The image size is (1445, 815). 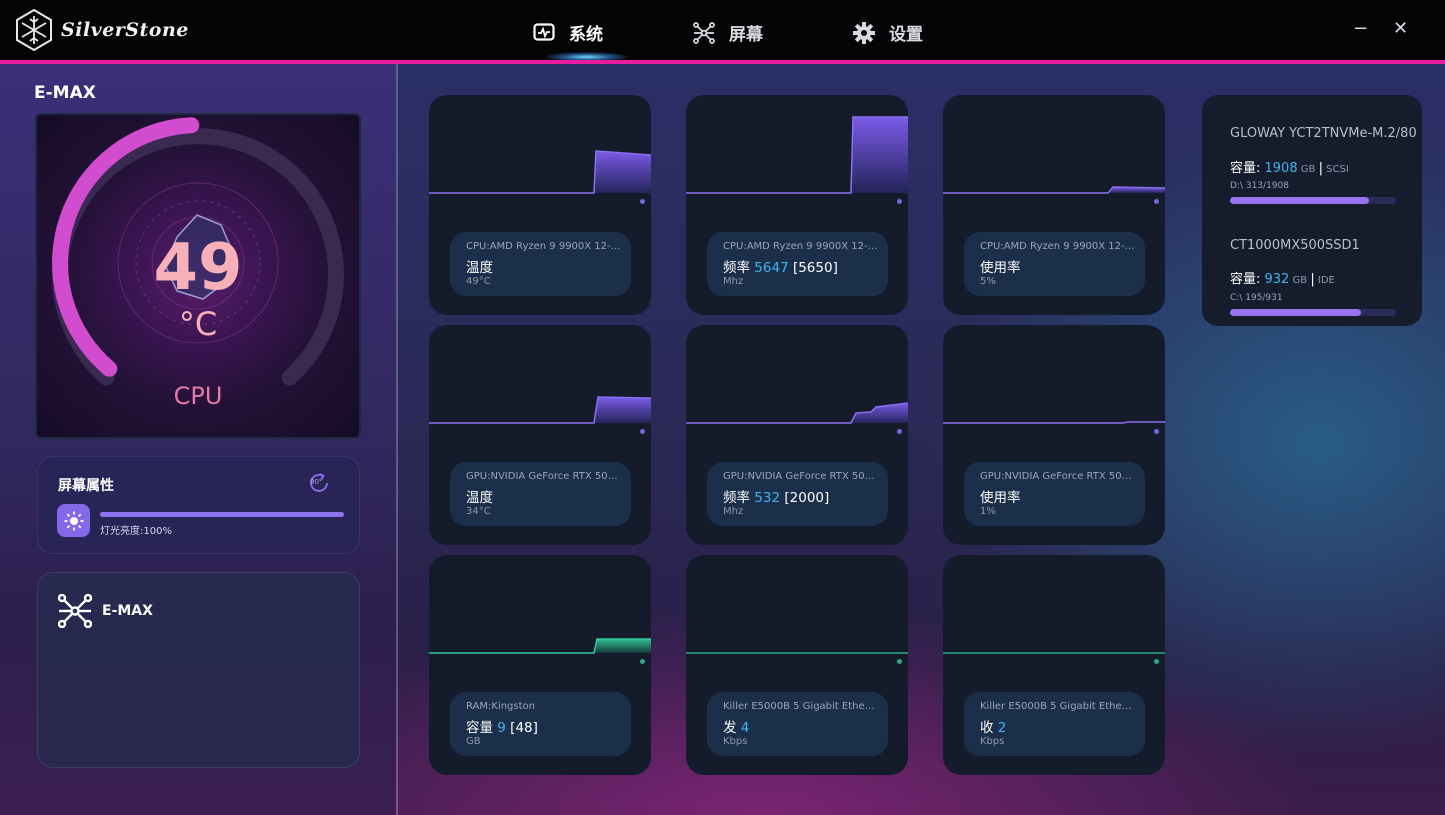 What do you see at coordinates (34, 30) in the screenshot?
I see `snowflake-logo-icon` at bounding box center [34, 30].